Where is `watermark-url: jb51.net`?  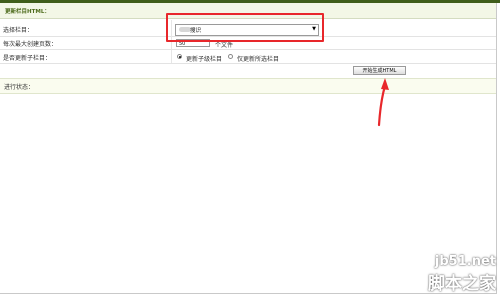 watermark-url: jb51.net is located at coordinates (465, 261).